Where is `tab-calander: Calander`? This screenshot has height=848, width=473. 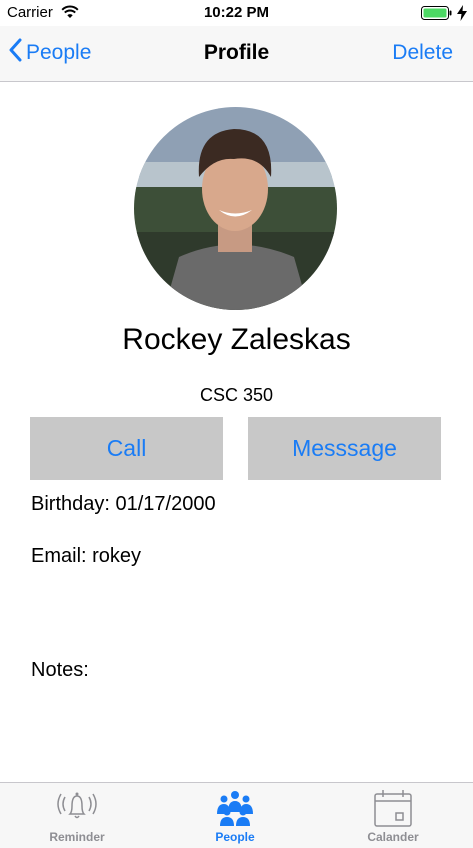 tab-calander: Calander is located at coordinates (393, 815).